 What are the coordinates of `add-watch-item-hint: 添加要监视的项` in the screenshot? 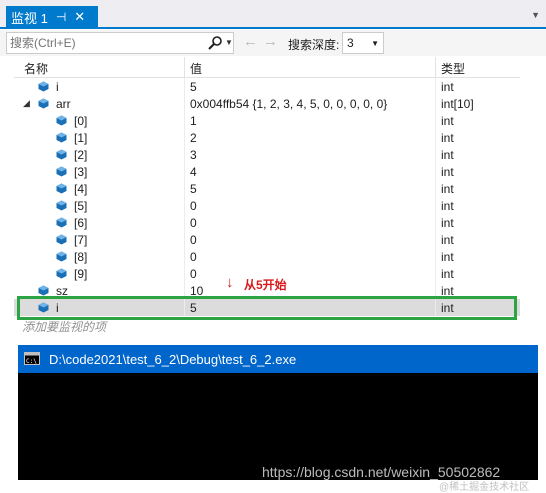 It's located at (64, 326).